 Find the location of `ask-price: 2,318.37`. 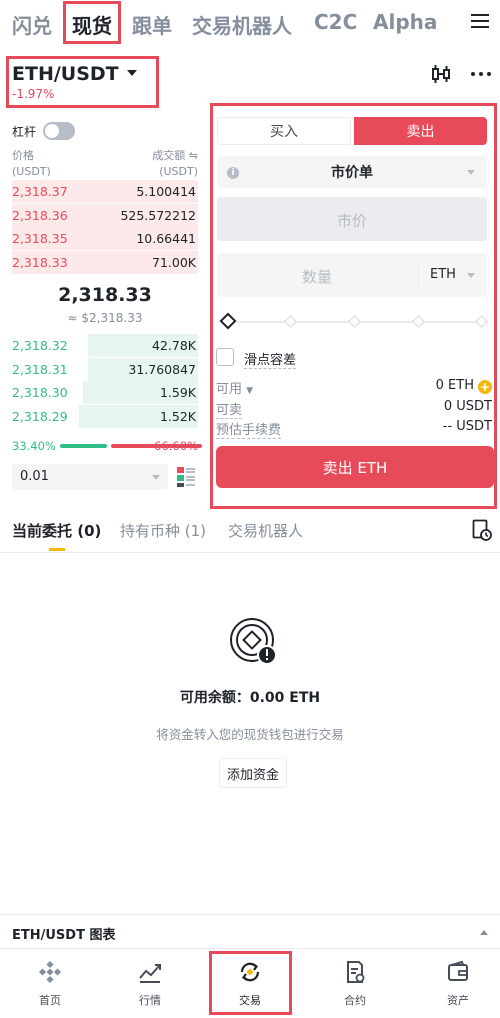

ask-price: 2,318.37 is located at coordinates (40, 191).